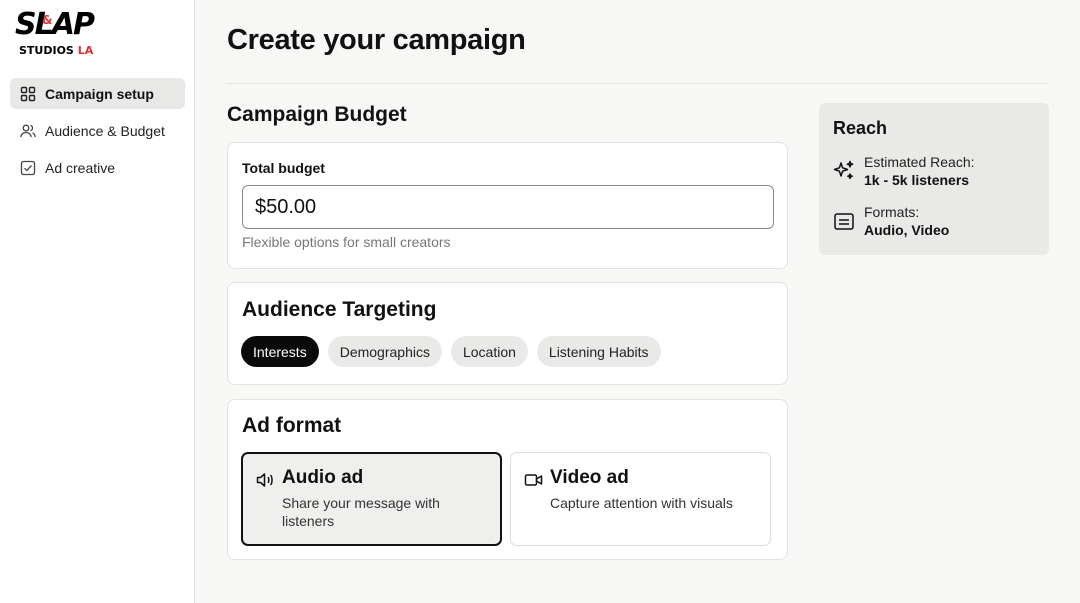 This screenshot has width=1080, height=603. Describe the element at coordinates (28, 168) in the screenshot. I see `checkbox-icon` at that location.